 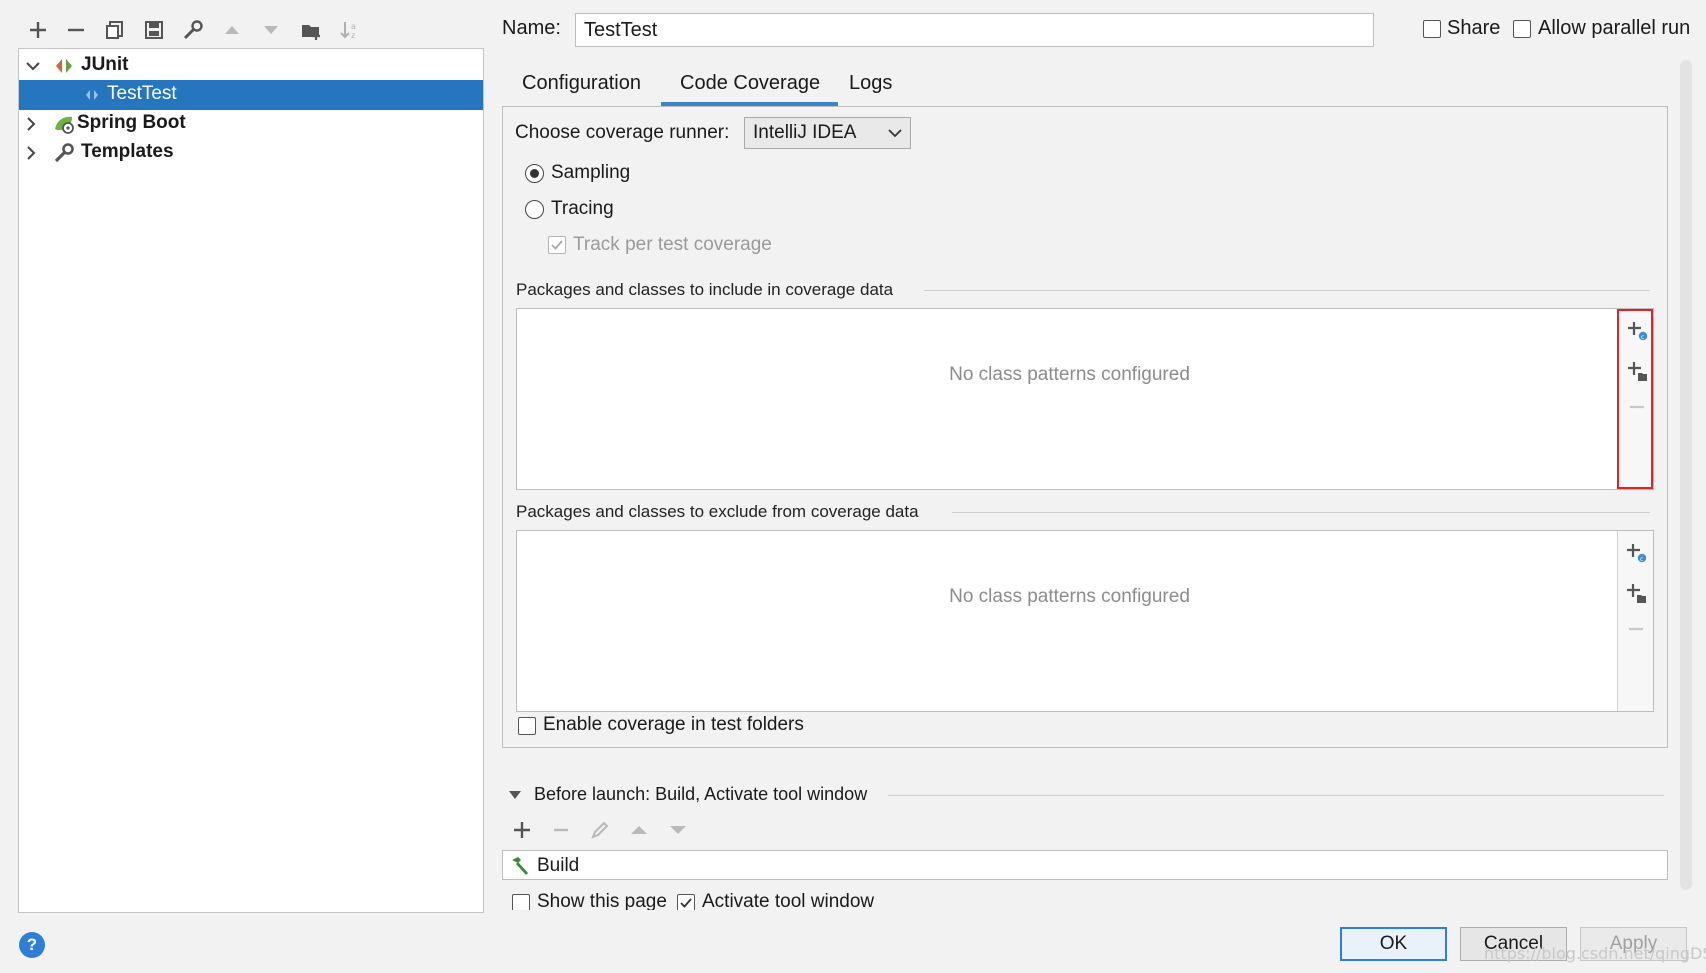 What do you see at coordinates (1085, 865) in the screenshot?
I see `before-launch-list: Build` at bounding box center [1085, 865].